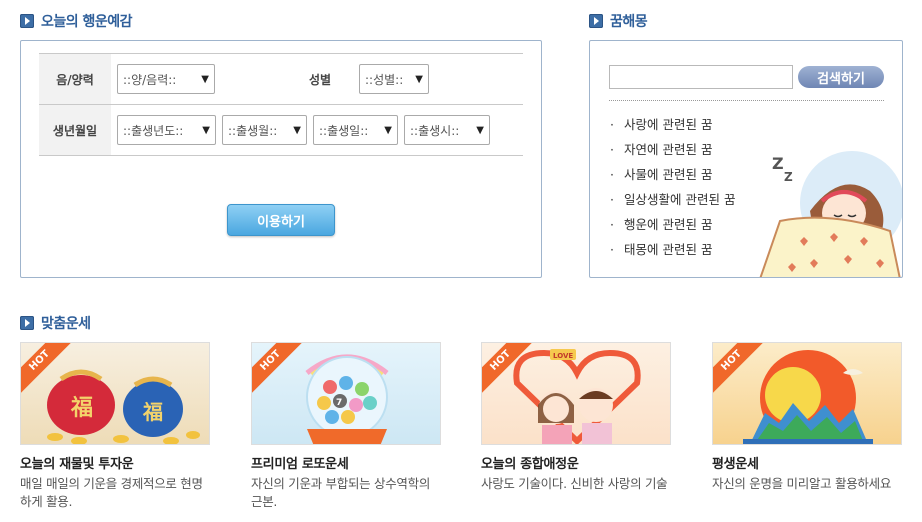 This screenshot has width=922, height=522. I want to click on day-select-value: ::출생일::, so click(344, 130).